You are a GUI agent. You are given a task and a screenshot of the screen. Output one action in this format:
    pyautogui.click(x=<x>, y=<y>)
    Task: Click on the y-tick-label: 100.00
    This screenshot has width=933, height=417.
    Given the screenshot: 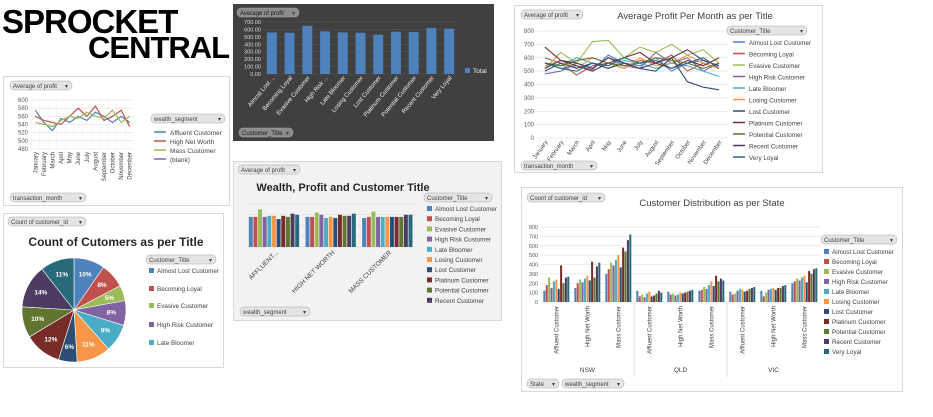 What is the action you would take?
    pyautogui.click(x=252, y=68)
    